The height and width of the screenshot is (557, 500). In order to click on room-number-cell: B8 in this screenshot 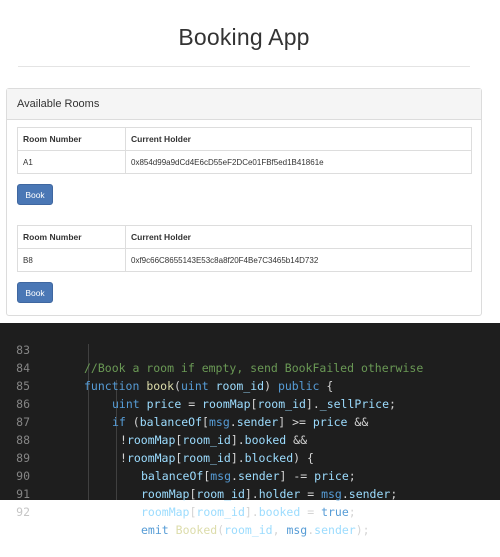, I will do `click(71, 260)`.